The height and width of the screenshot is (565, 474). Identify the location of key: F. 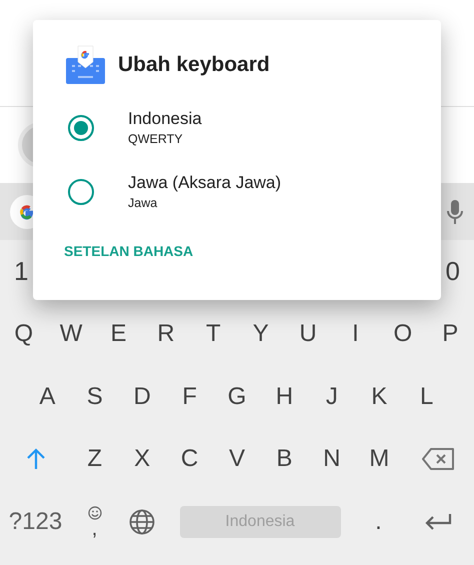
(190, 396).